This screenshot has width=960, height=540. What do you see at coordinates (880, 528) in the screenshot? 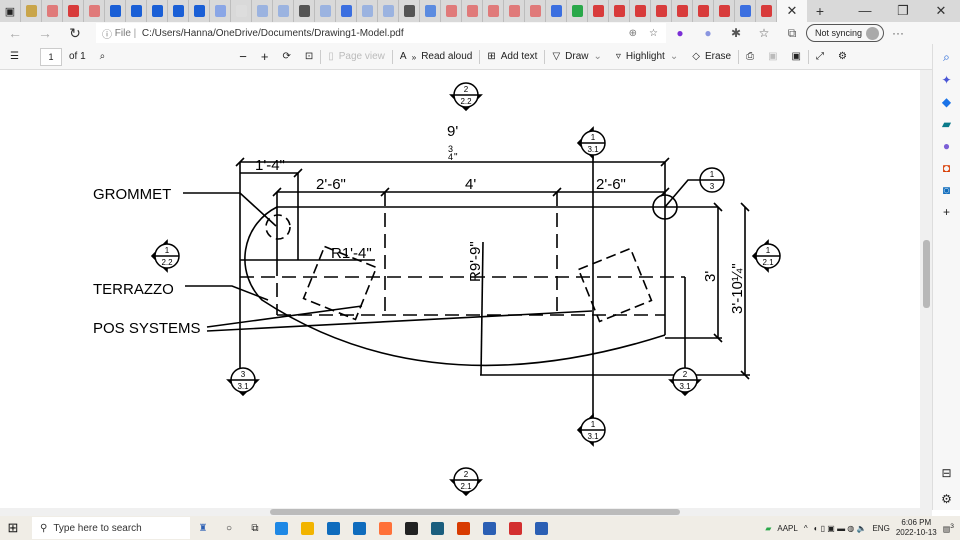
I see `language-label: ENG` at bounding box center [880, 528].